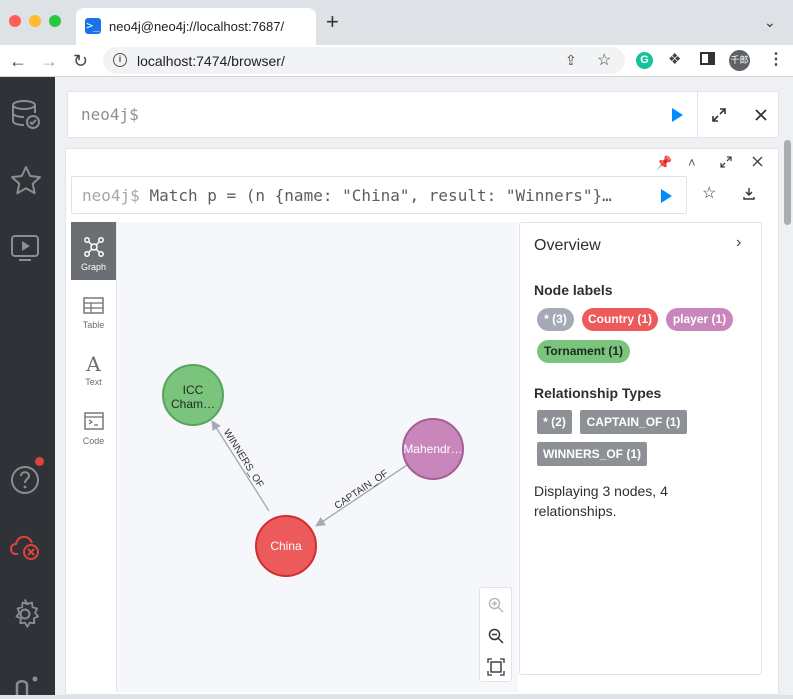 Image resolution: width=793 pixels, height=699 pixels. Describe the element at coordinates (739, 60) in the screenshot. I see `profile-avatar: 千郎` at that location.